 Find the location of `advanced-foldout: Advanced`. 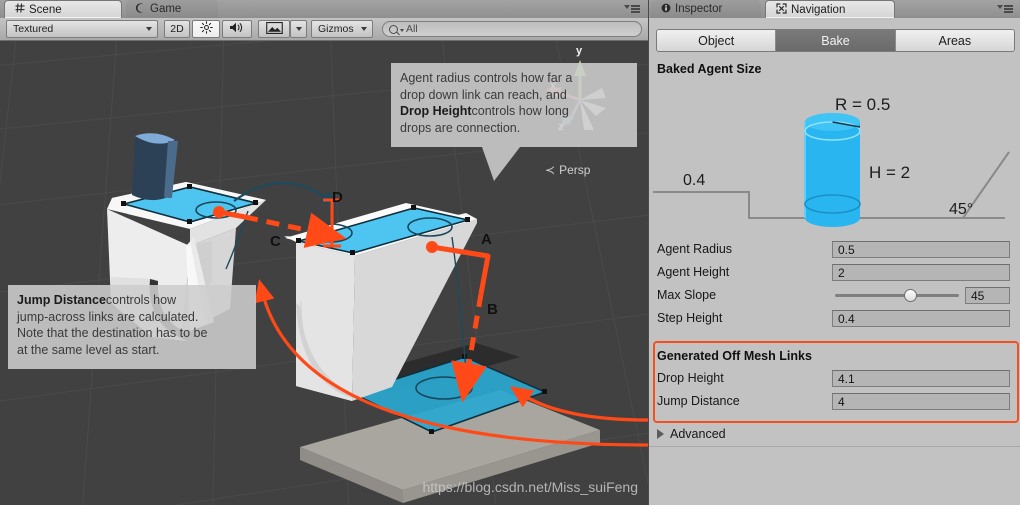

advanced-foldout: Advanced is located at coordinates (691, 434).